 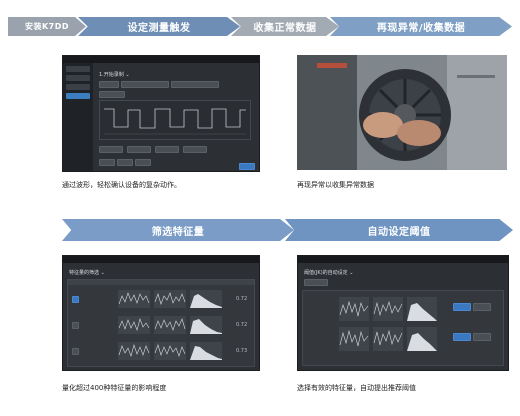 I want to click on auto-threshold-screenshot: 阈值(JK)的自动设定 ⌄, so click(x=403, y=313).